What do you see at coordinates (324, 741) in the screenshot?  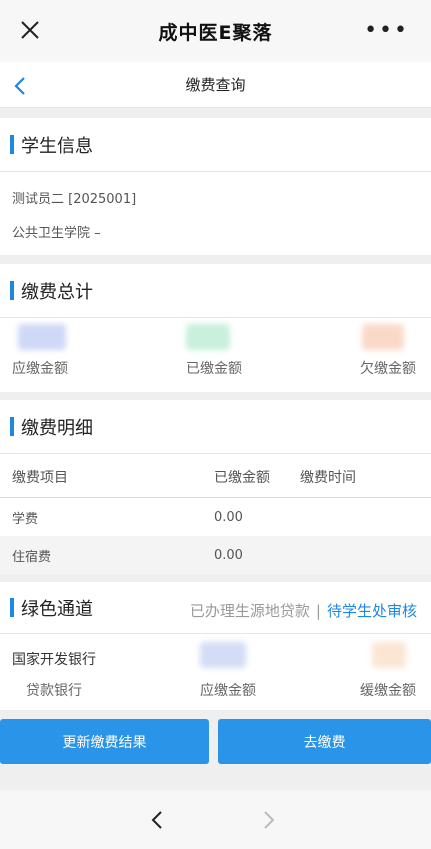 I see `go-pay-button: 去缴费` at bounding box center [324, 741].